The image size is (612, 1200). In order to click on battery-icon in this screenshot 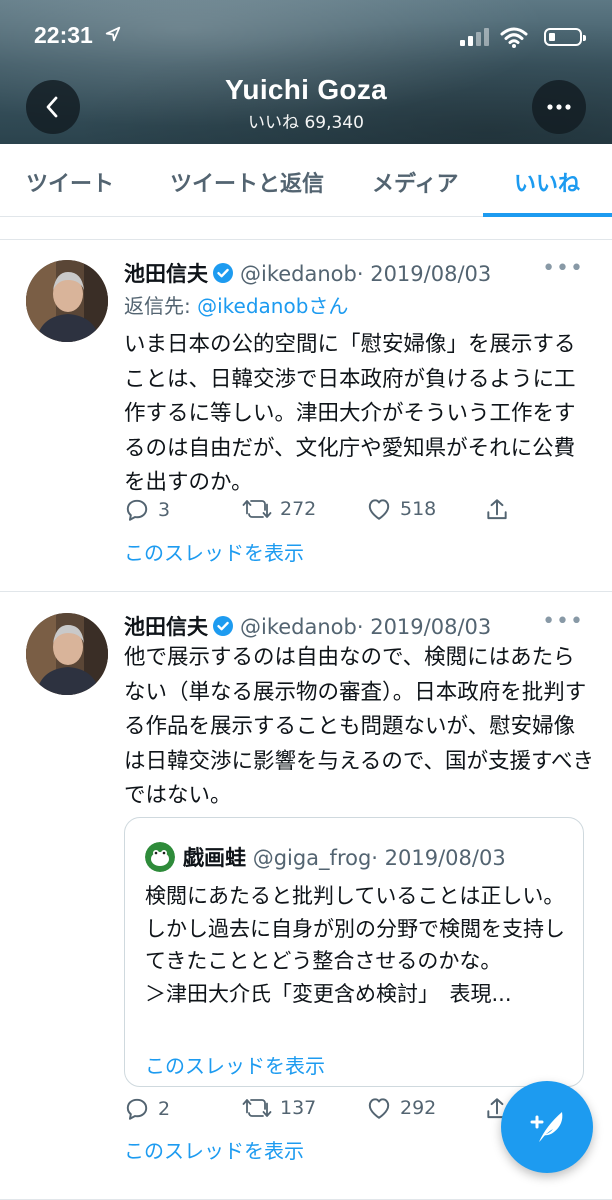, I will do `click(565, 37)`.